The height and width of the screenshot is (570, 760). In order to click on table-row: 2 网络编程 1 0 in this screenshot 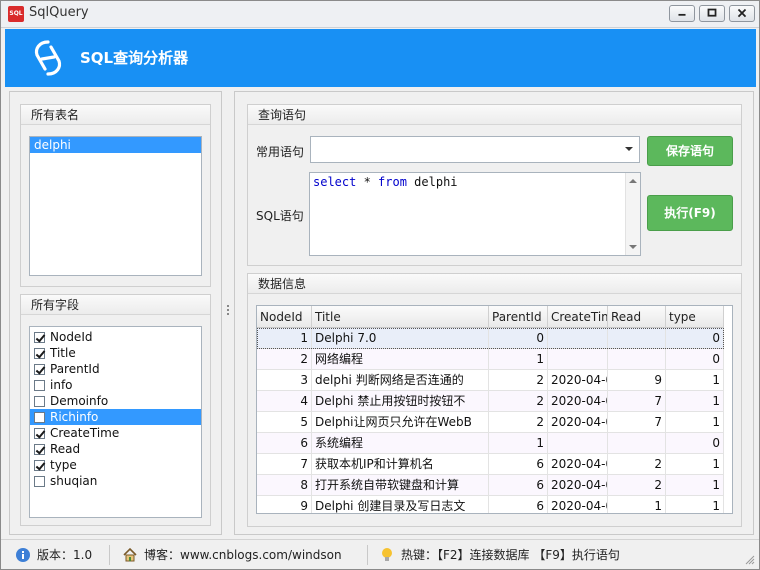, I will do `click(490, 359)`.